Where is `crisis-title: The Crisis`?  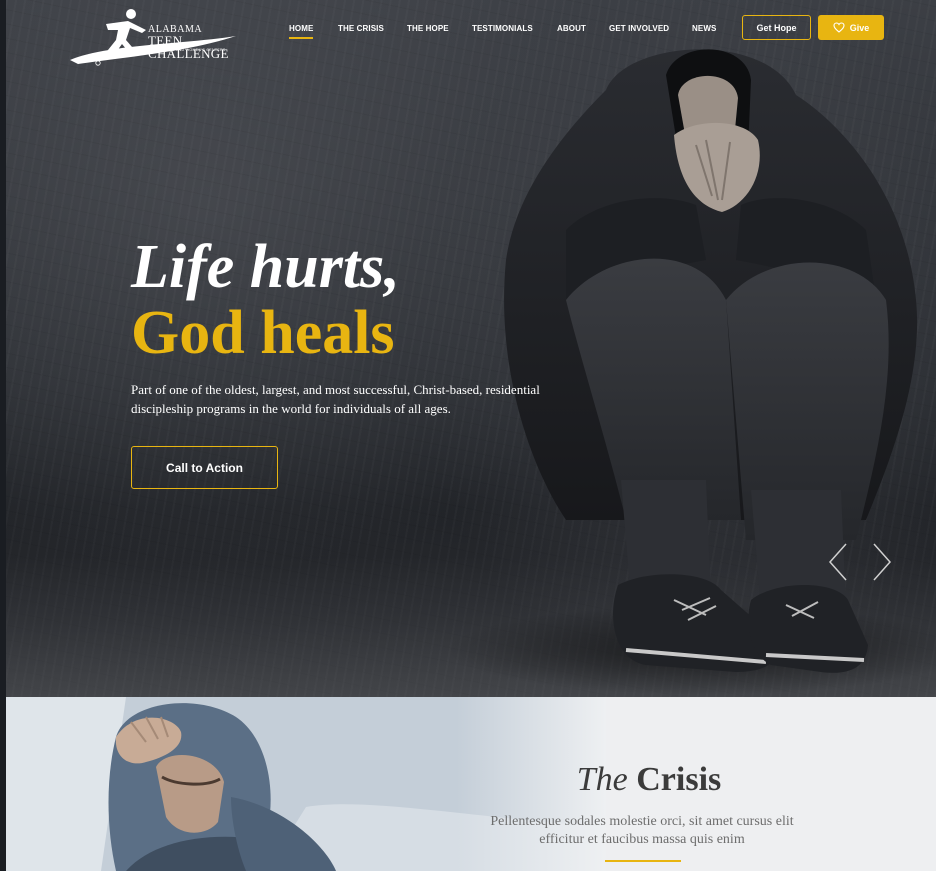 crisis-title: The Crisis is located at coordinates (649, 780).